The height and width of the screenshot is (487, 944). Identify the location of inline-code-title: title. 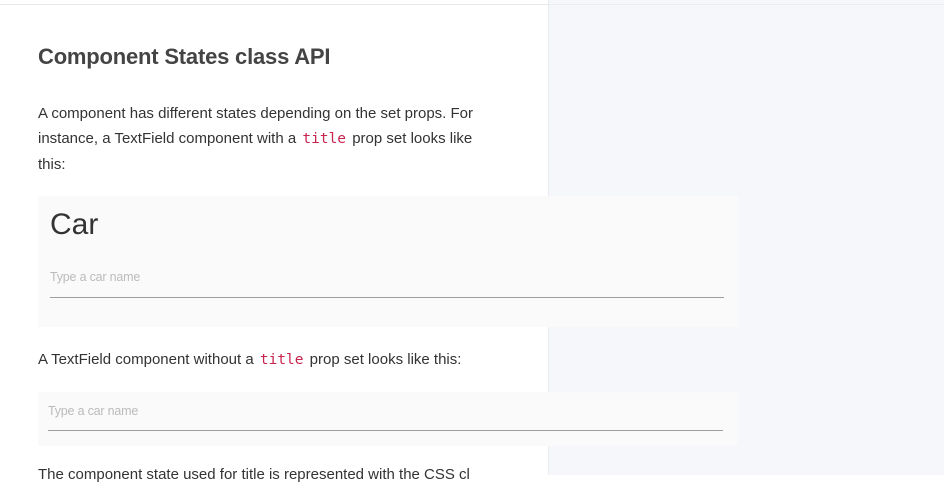
(324, 139).